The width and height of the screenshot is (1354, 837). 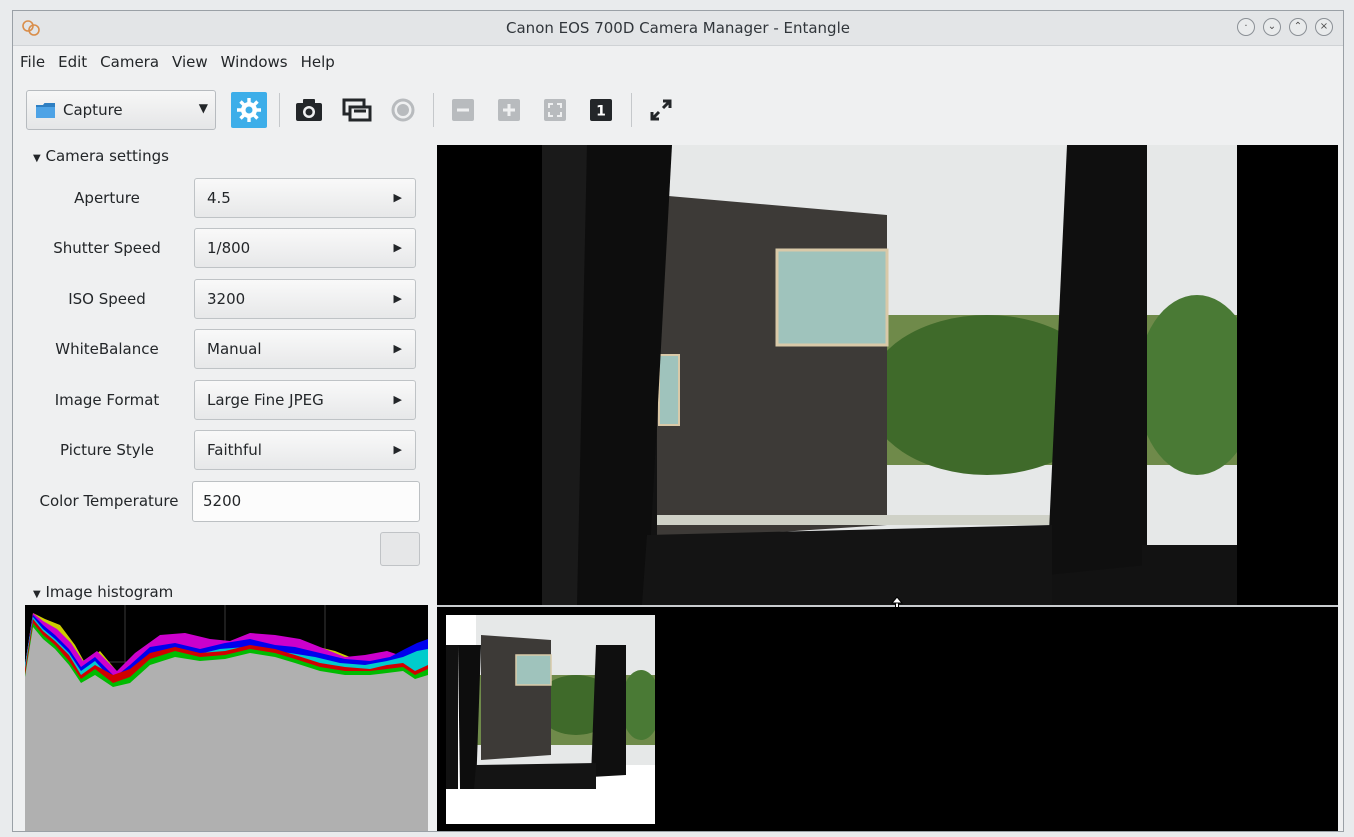 What do you see at coordinates (109, 501) in the screenshot?
I see `color-temperature-label: Color Temperature` at bounding box center [109, 501].